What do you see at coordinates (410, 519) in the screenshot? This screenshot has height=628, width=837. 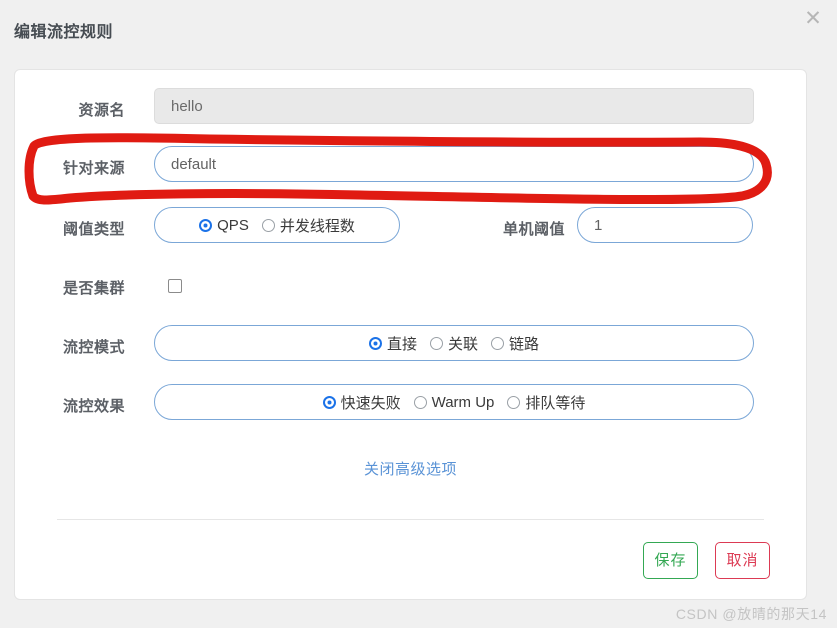 I see `divider` at bounding box center [410, 519].